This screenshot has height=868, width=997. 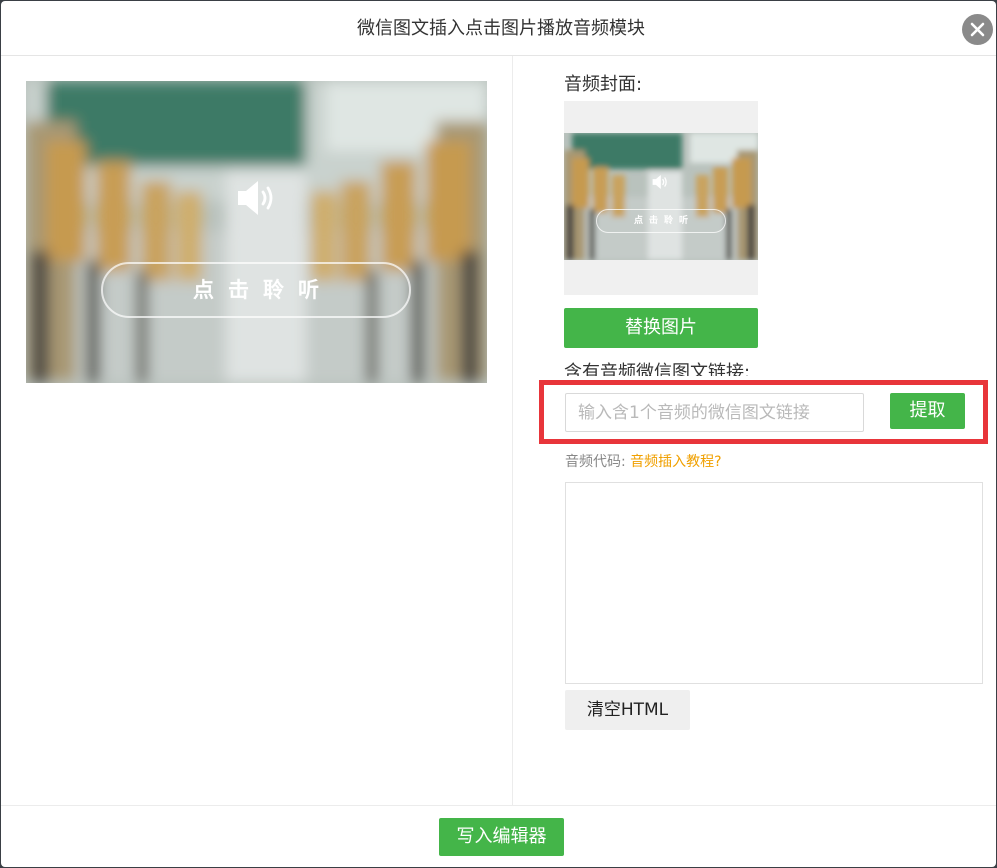 I want to click on thumbnail-background, so click(x=661, y=196).